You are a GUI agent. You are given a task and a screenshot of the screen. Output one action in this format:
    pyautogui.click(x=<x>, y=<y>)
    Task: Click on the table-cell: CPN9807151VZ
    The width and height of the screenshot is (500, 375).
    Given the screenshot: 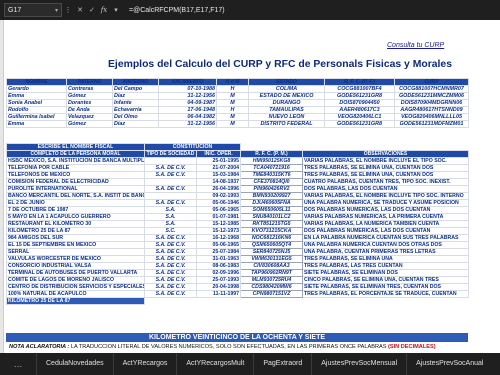 What is the action you would take?
    pyautogui.click(x=272, y=294)
    